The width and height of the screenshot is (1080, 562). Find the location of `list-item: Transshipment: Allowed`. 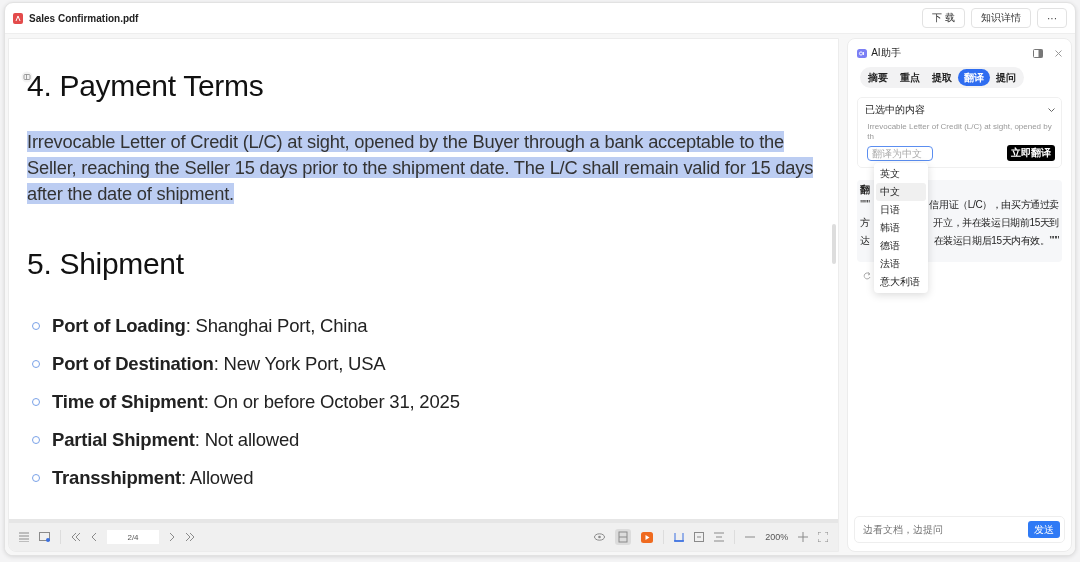

list-item: Transshipment: Allowed is located at coordinates (153, 478).